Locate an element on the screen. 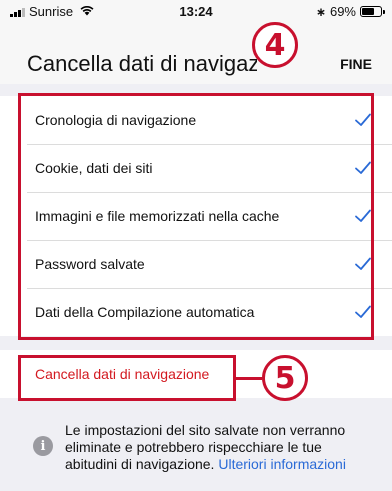  option-label: Password salvate is located at coordinates (90, 264).